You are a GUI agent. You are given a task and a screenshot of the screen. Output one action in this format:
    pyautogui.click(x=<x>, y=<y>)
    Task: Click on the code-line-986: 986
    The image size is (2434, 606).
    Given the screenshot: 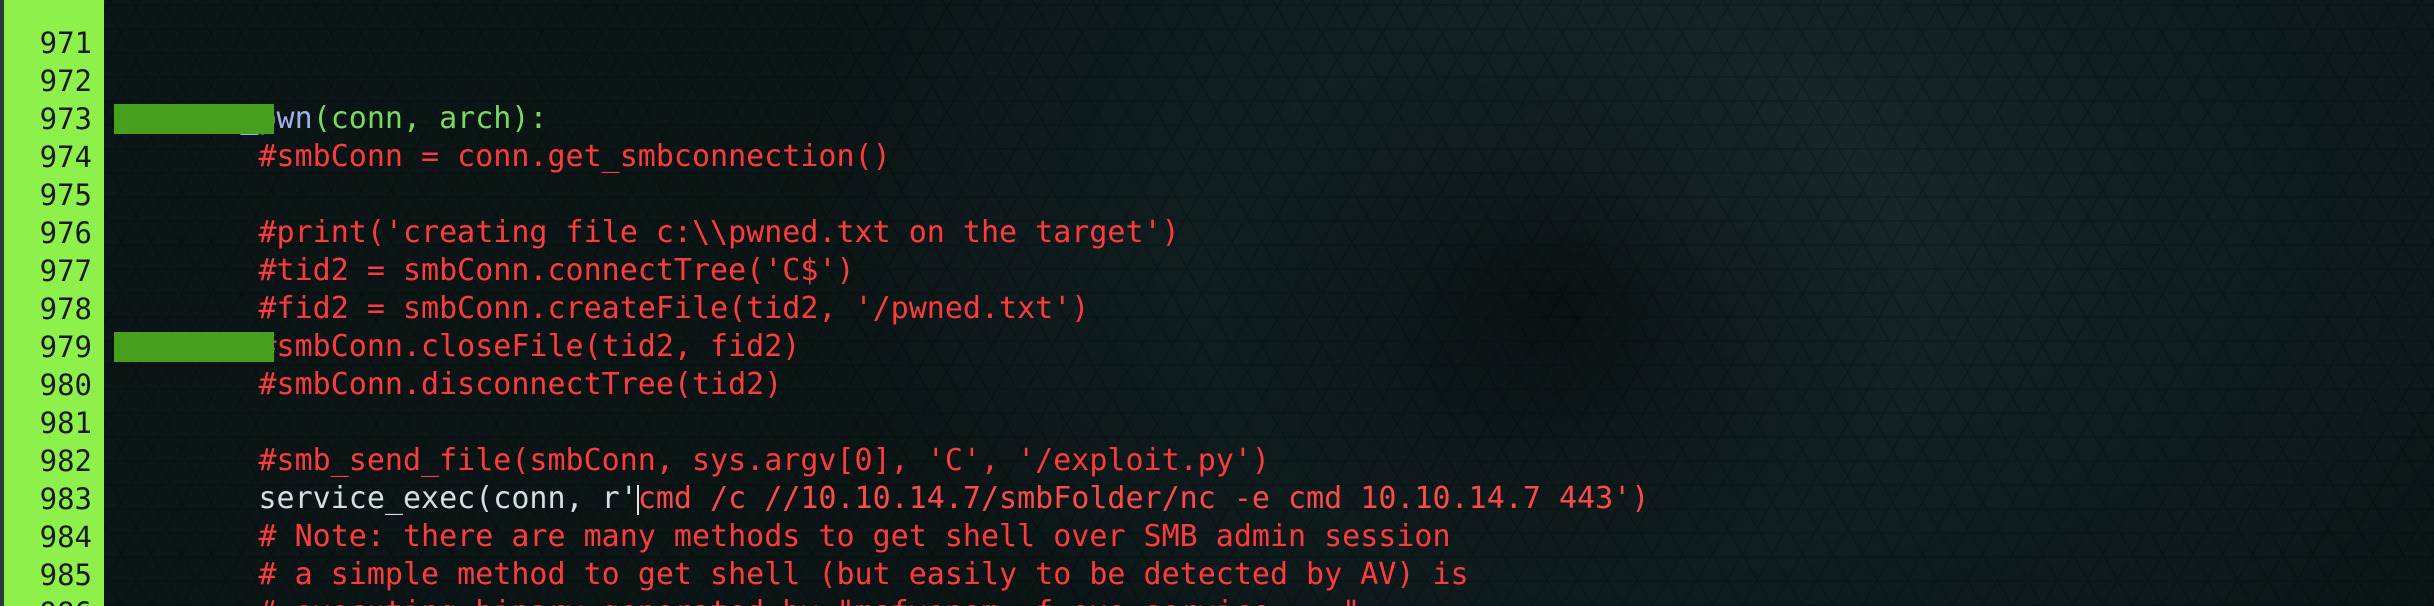 What is the action you would take?
    pyautogui.click(x=1217, y=581)
    